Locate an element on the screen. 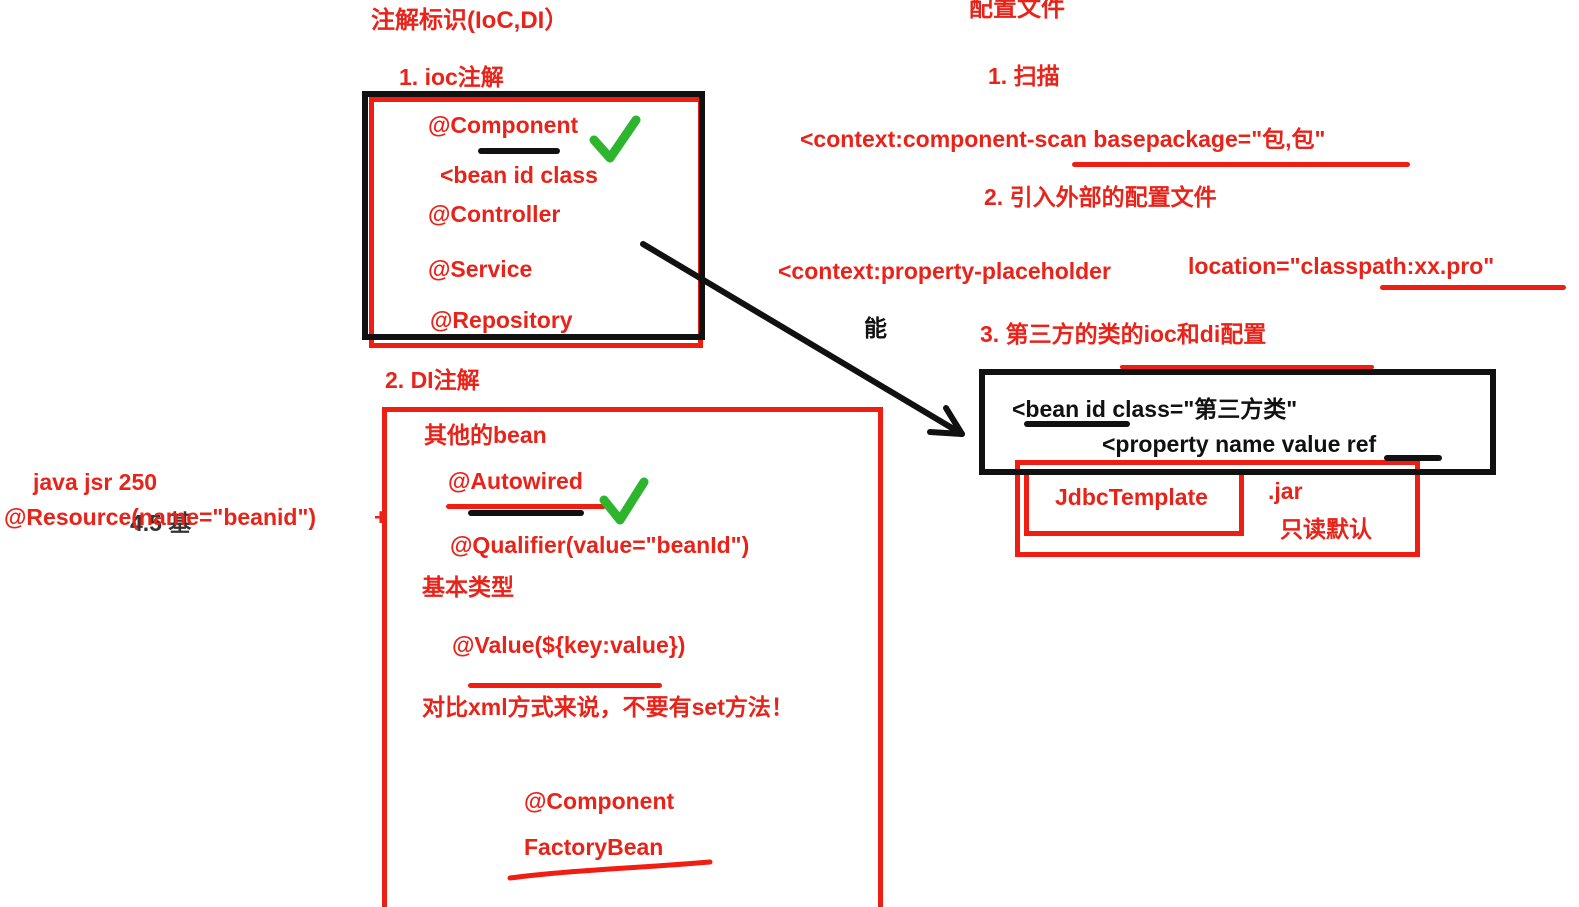  jar-label: .jar is located at coordinates (1285, 491).